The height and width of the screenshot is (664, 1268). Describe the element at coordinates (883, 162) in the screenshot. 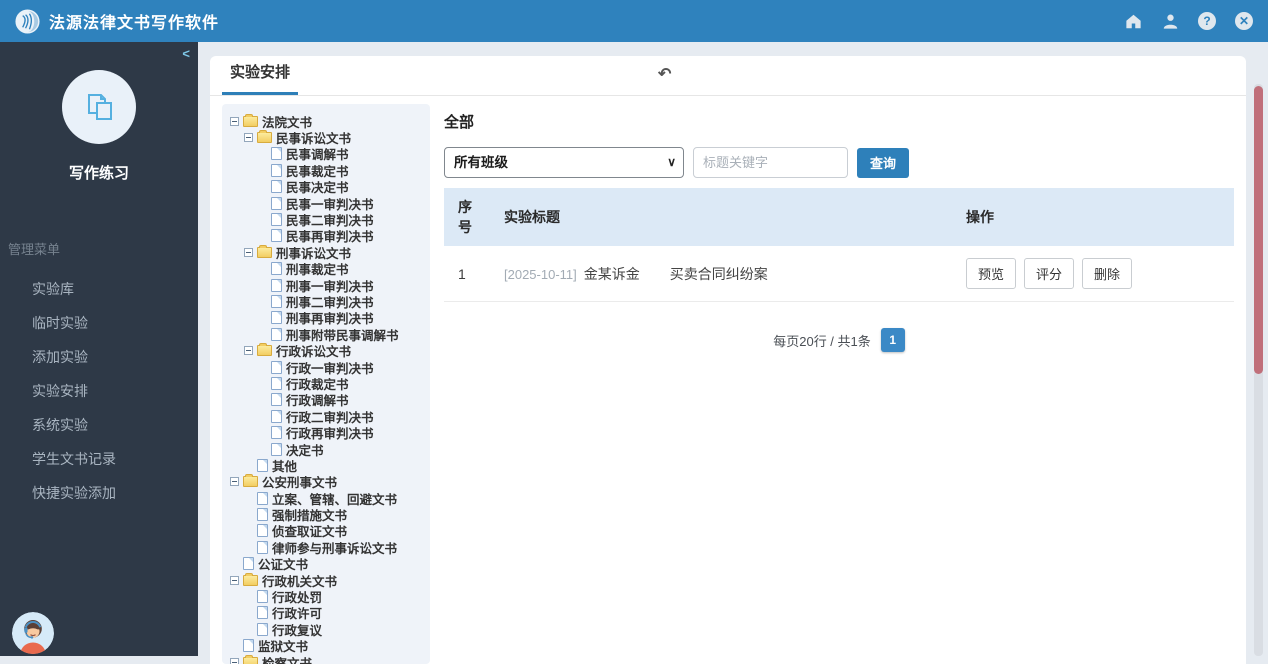

I see `query-button: 查询` at that location.